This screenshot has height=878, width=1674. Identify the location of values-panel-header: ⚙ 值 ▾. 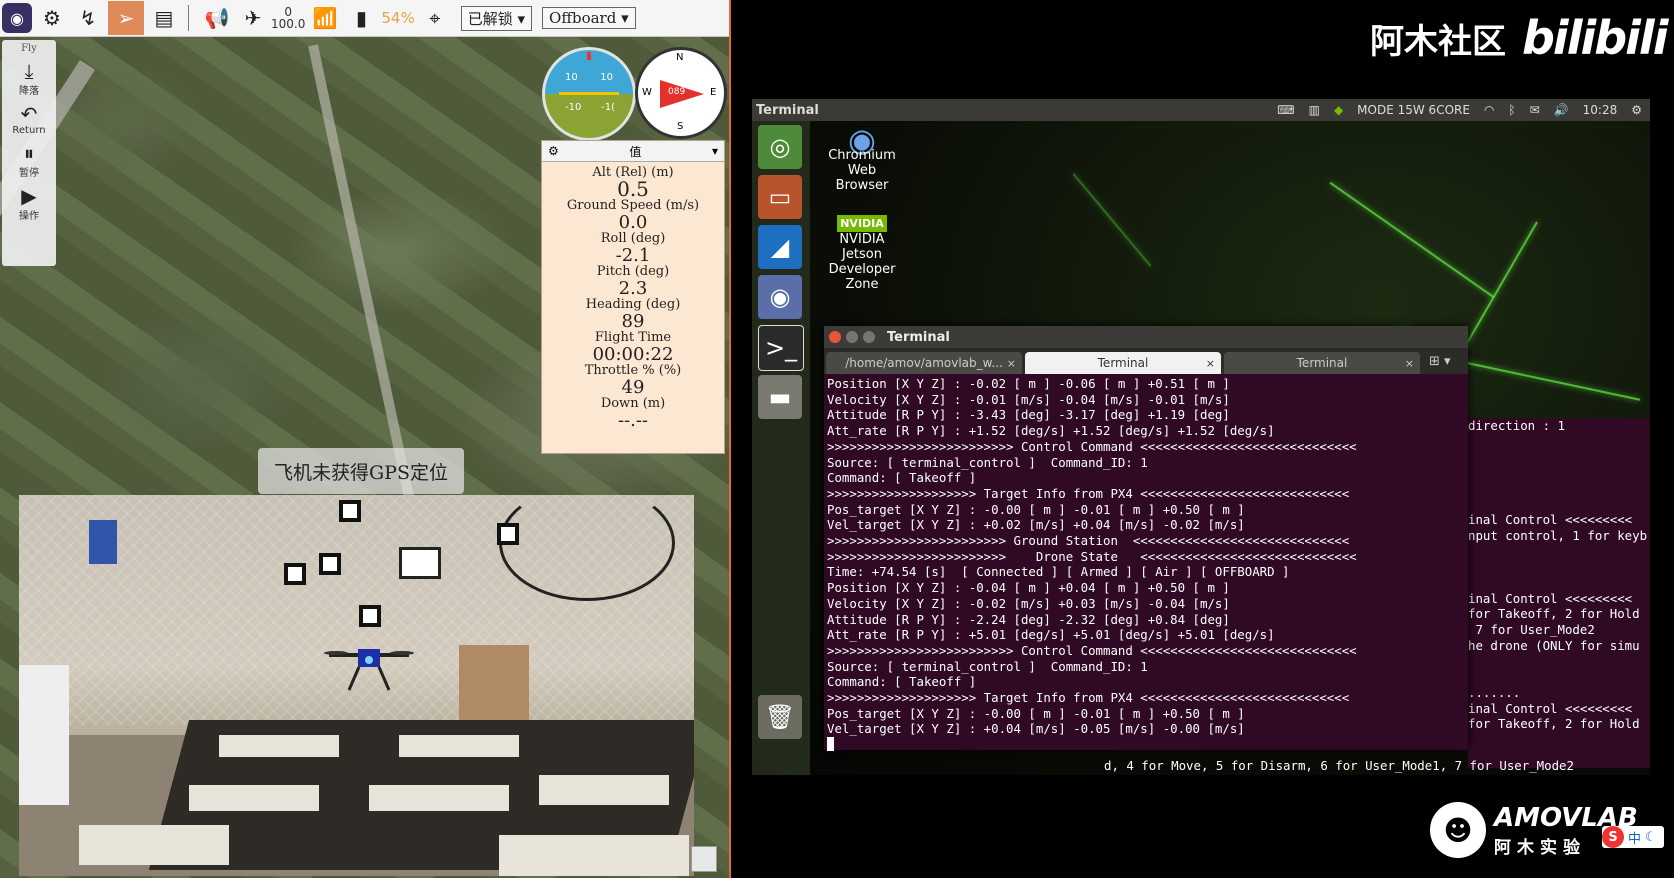
(633, 151).